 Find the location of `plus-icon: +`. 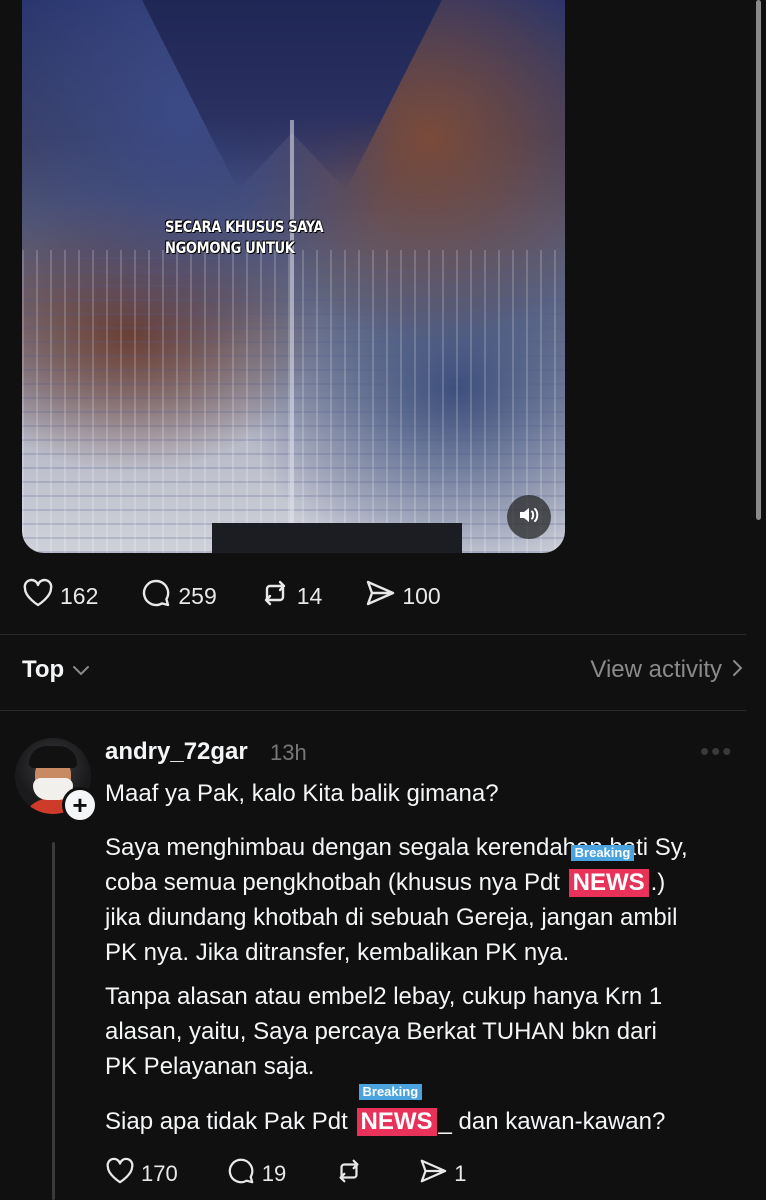

plus-icon: + is located at coordinates (80, 805).